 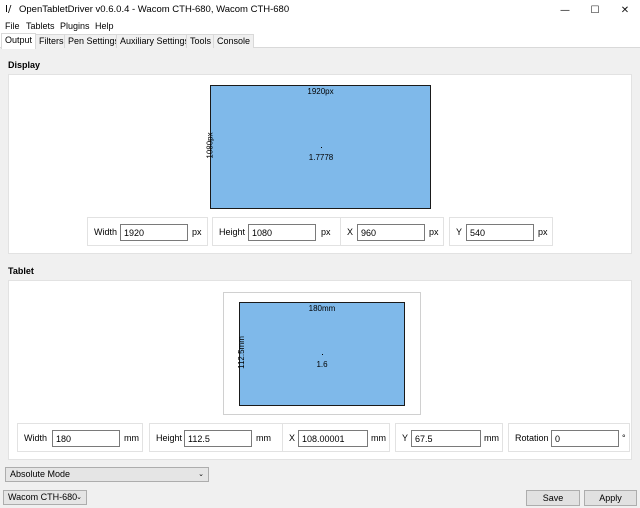 I want to click on display-x-input, so click(x=391, y=232).